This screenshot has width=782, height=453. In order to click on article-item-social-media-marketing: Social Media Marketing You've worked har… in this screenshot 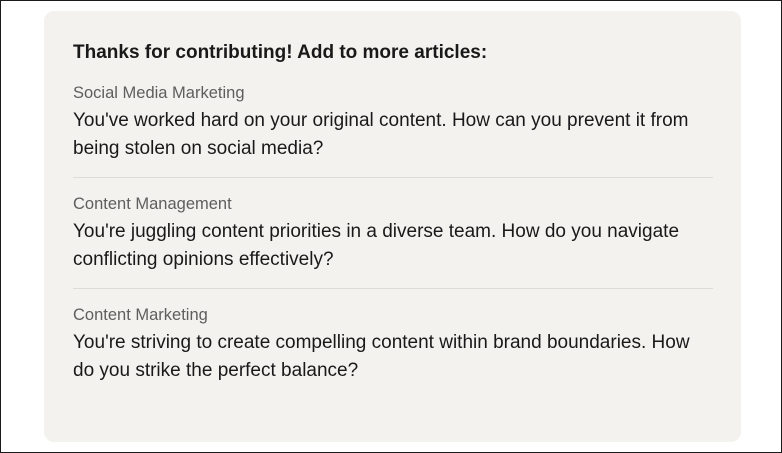, I will do `click(393, 122)`.